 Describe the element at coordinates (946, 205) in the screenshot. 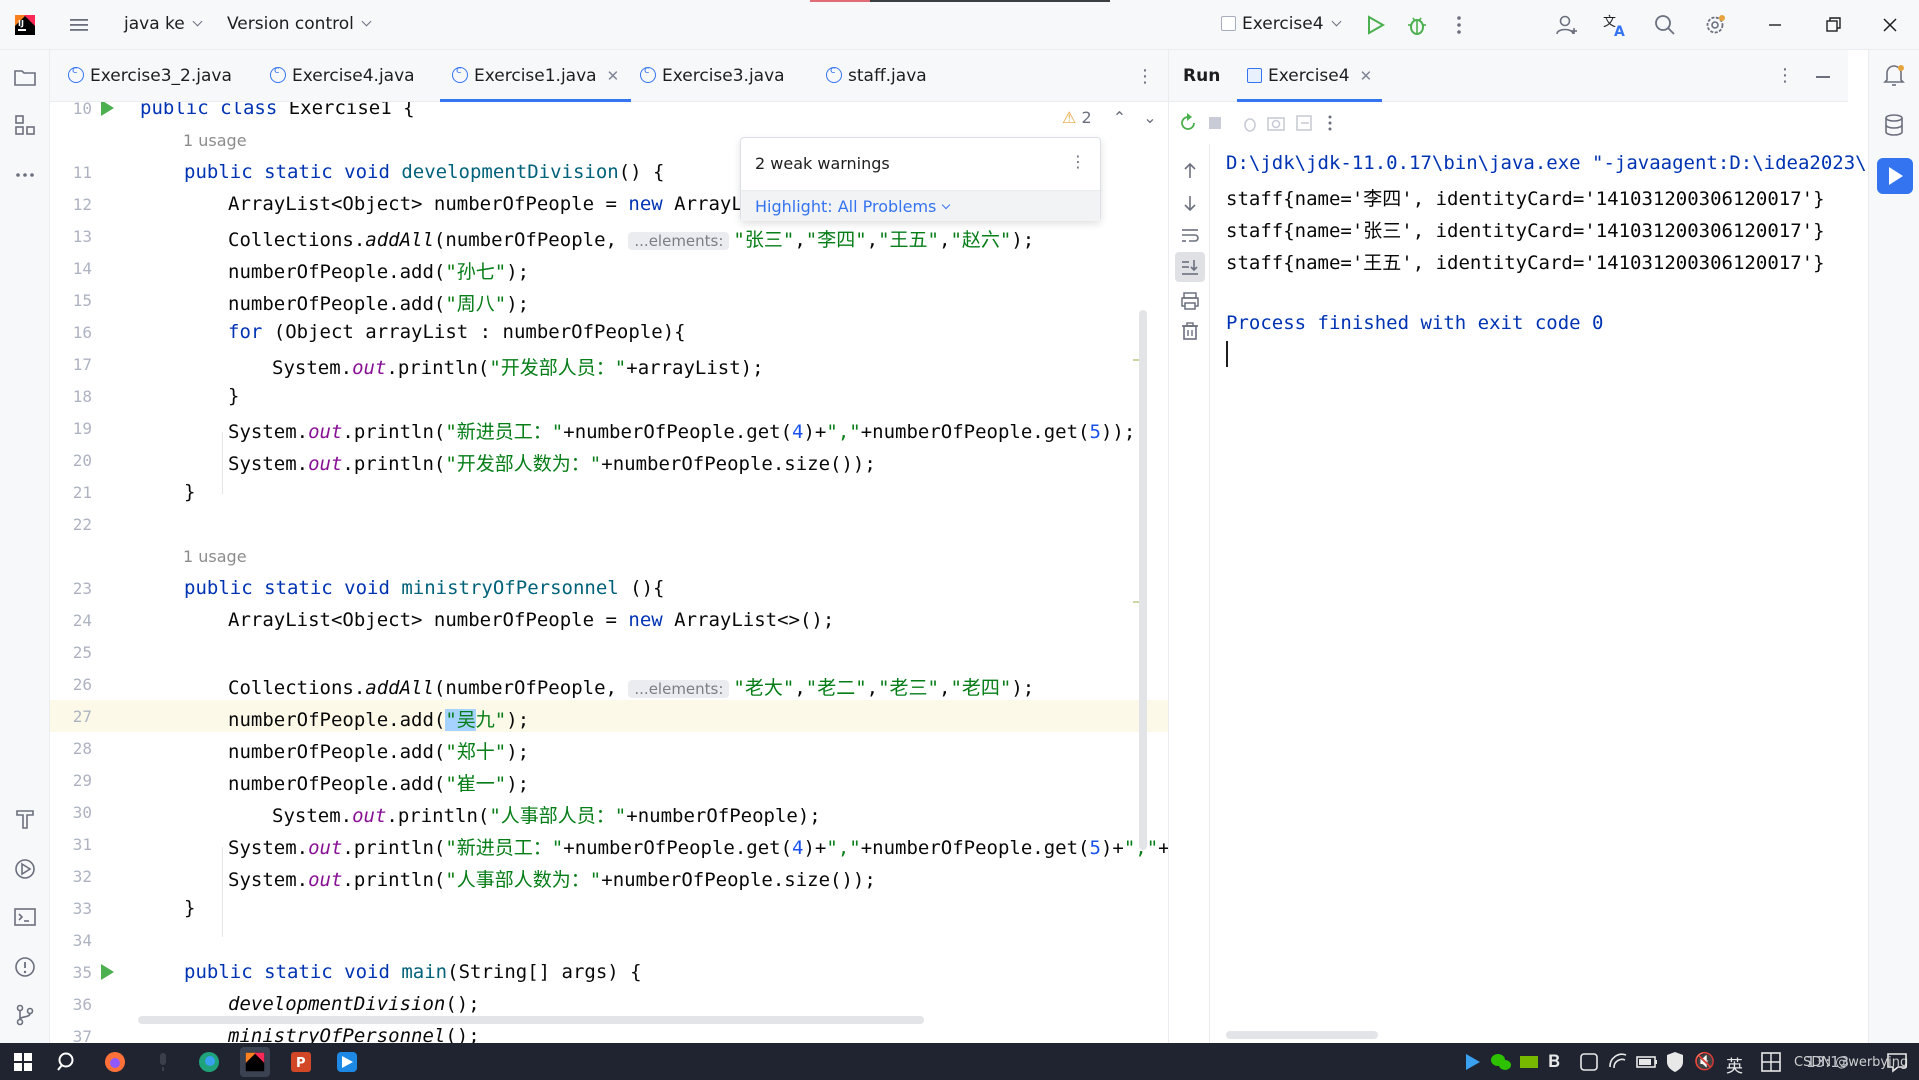

I see `chevron-down-icon` at that location.